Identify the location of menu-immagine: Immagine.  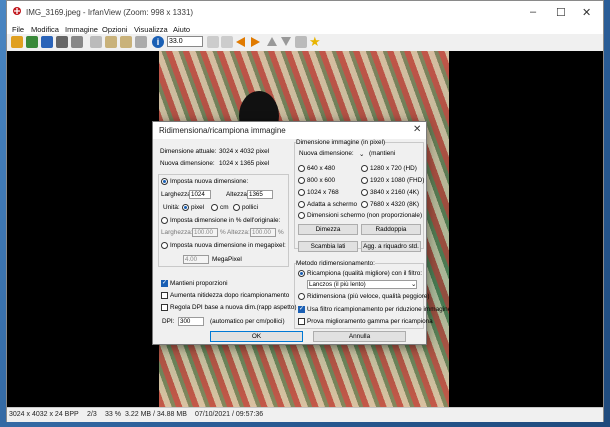
(81, 29).